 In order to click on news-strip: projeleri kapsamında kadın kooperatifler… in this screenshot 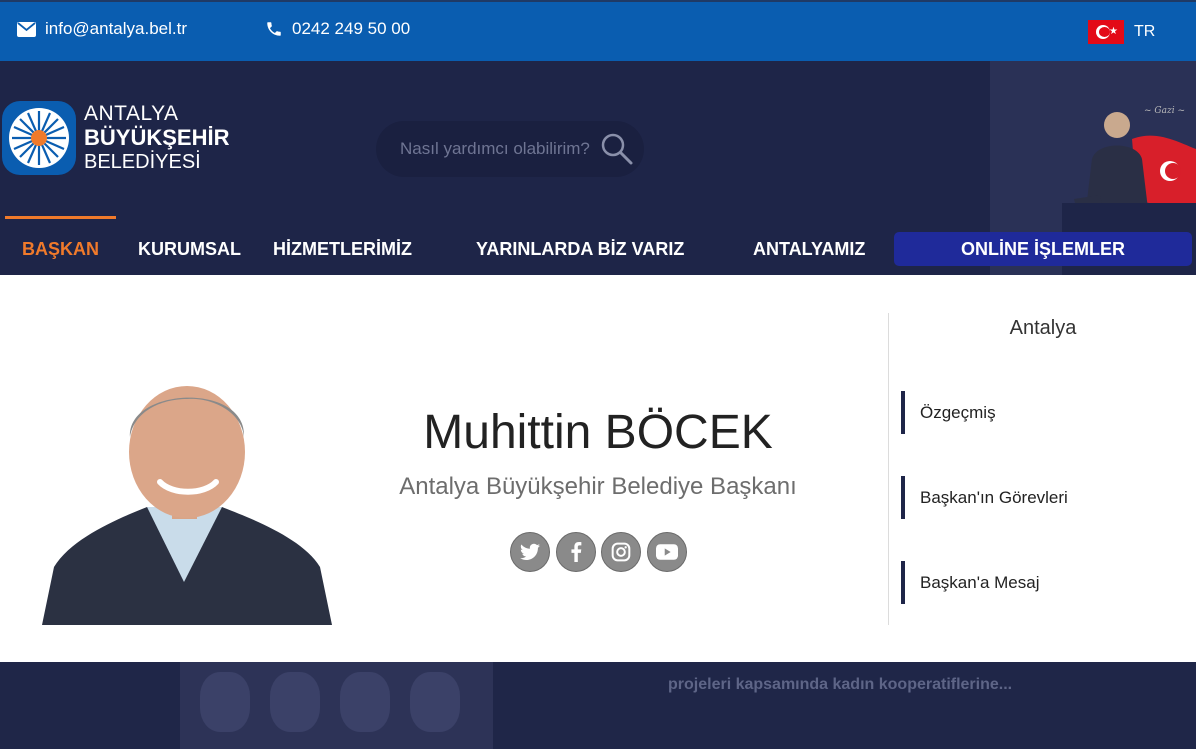, I will do `click(598, 705)`.